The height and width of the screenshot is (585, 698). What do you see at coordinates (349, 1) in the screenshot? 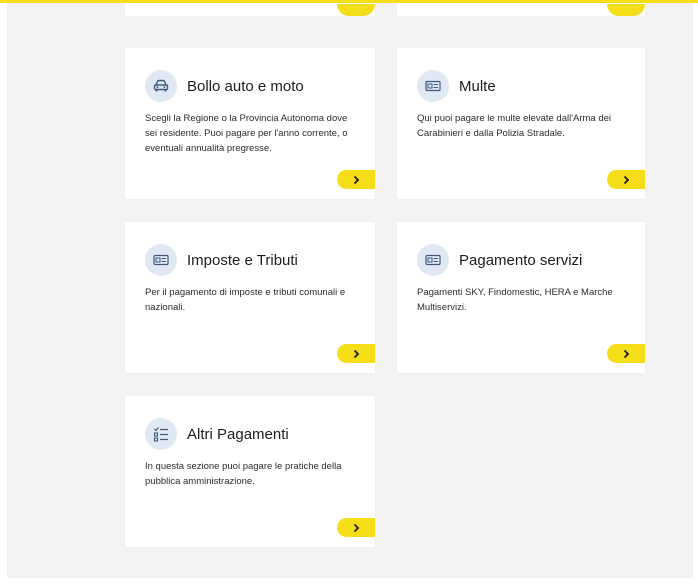
I see `top-accent-line` at bounding box center [349, 1].